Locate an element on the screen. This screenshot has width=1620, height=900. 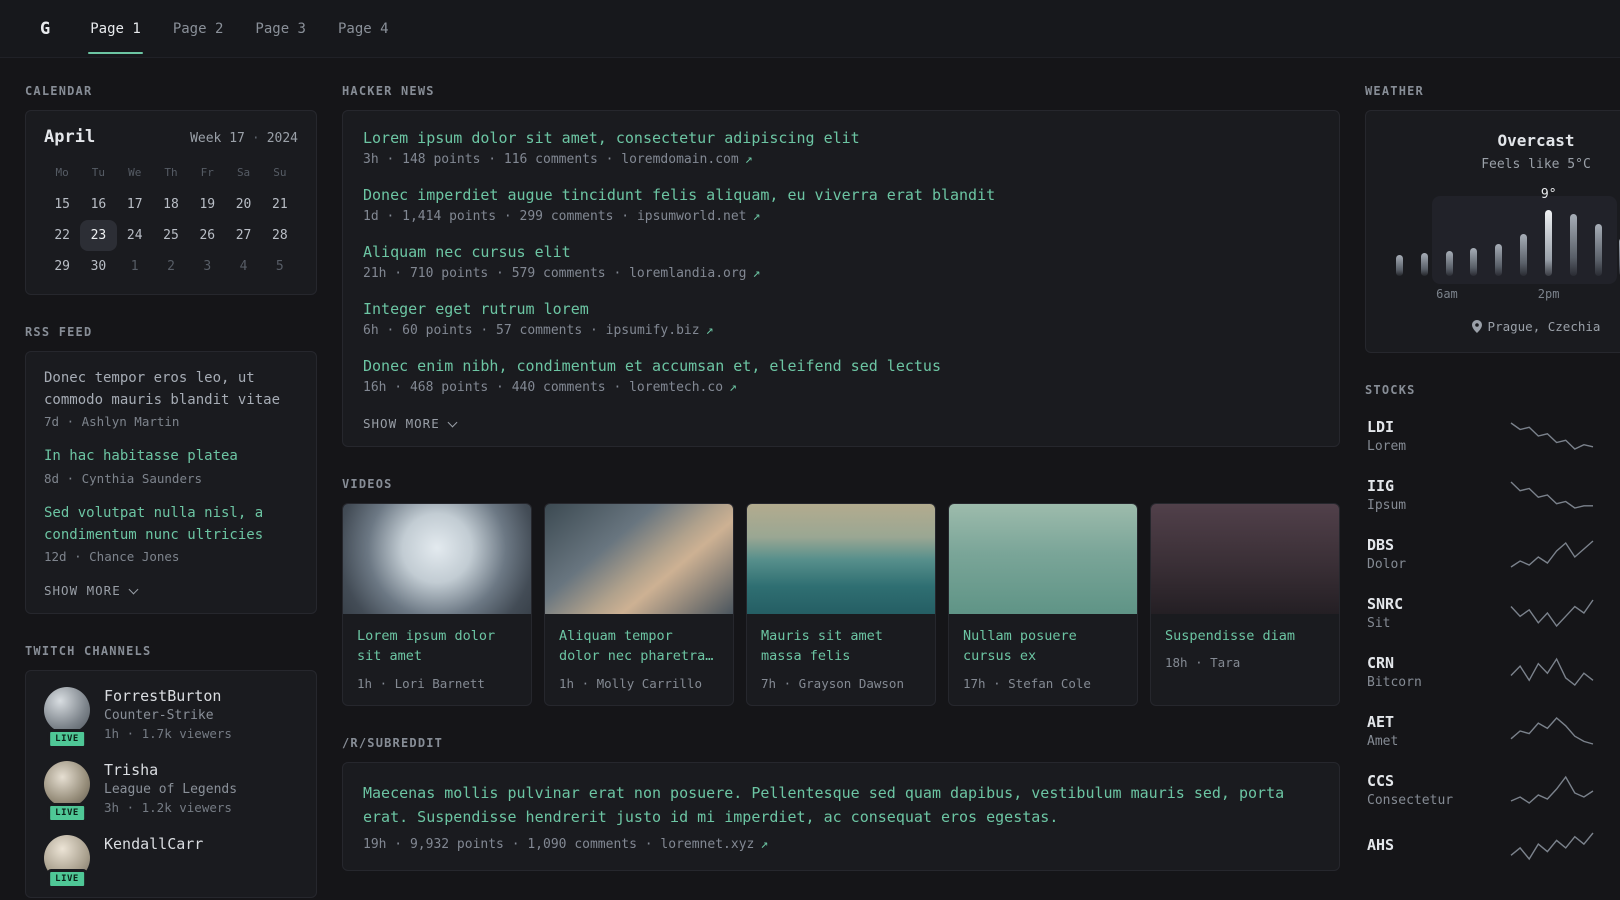
calendar-day: 16 is located at coordinates (98, 204).